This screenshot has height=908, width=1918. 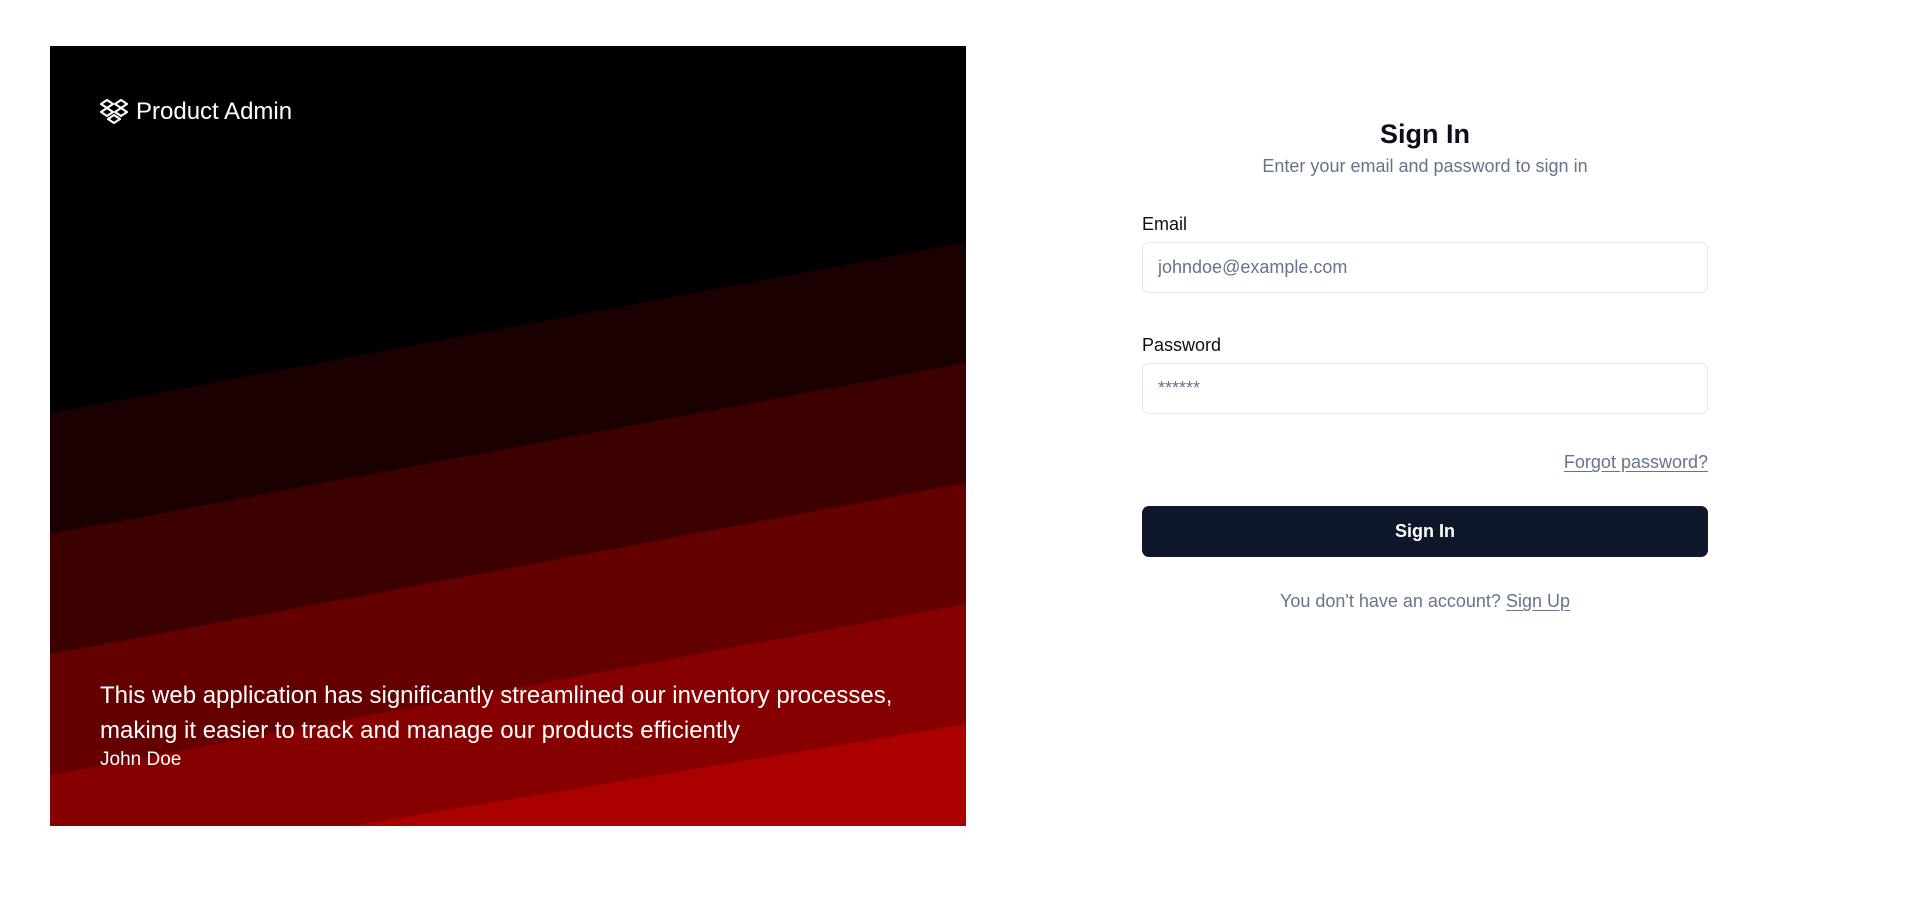 I want to click on forgot-row: Forgot password?, so click(x=1425, y=463).